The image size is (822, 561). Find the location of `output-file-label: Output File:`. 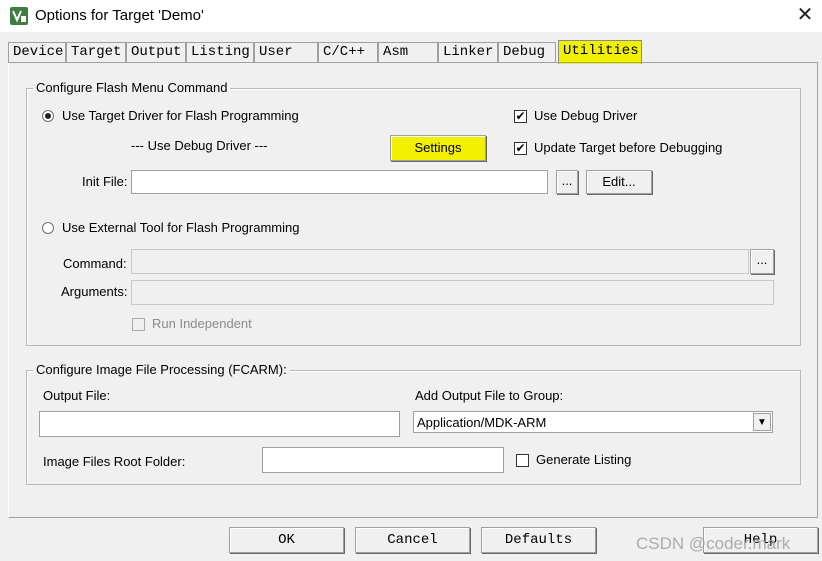

output-file-label: Output File: is located at coordinates (77, 395).